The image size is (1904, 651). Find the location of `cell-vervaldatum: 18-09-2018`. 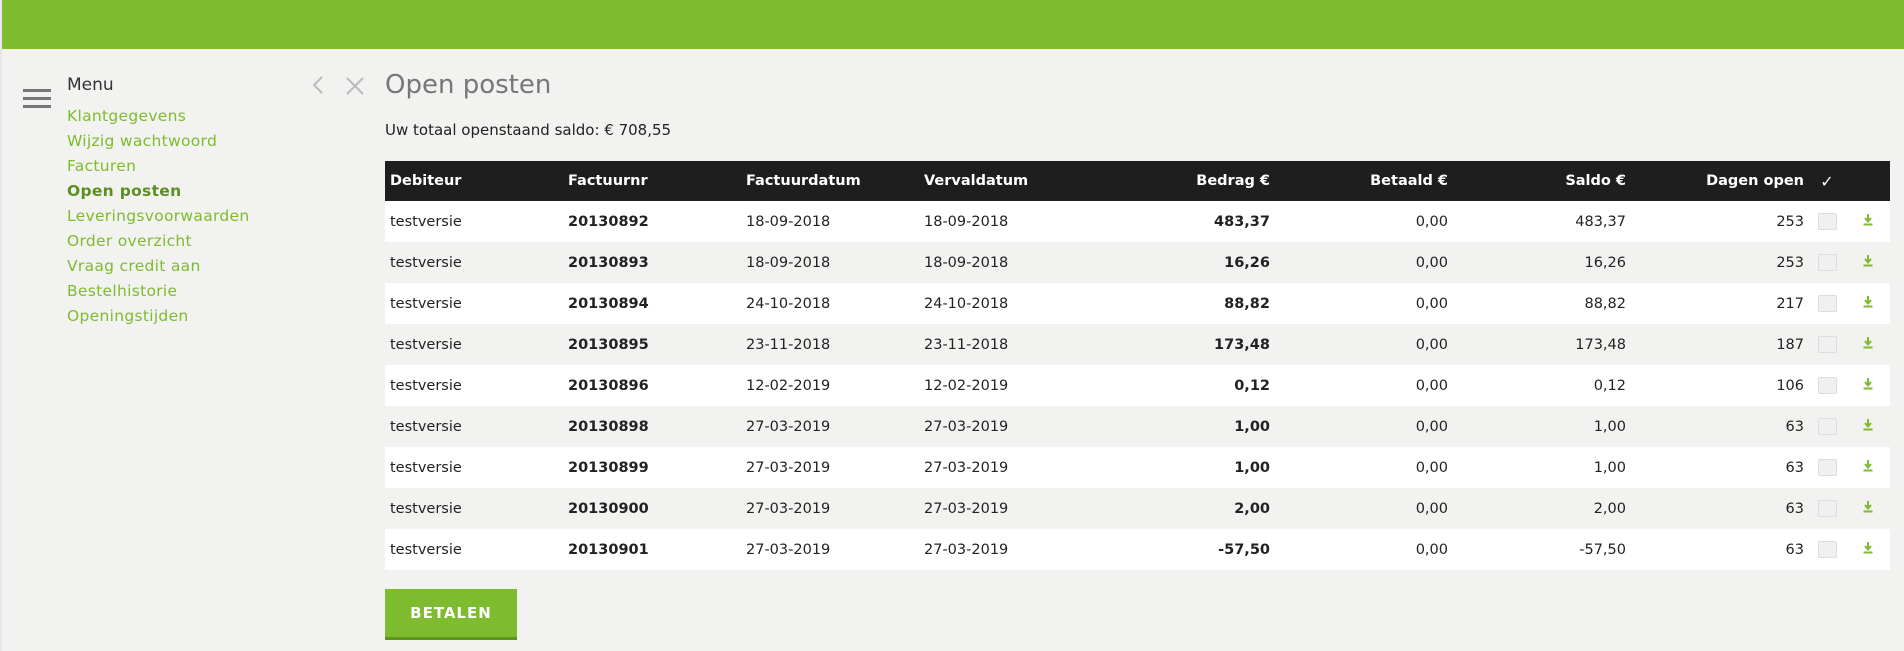

cell-vervaldatum: 18-09-2018 is located at coordinates (966, 221).